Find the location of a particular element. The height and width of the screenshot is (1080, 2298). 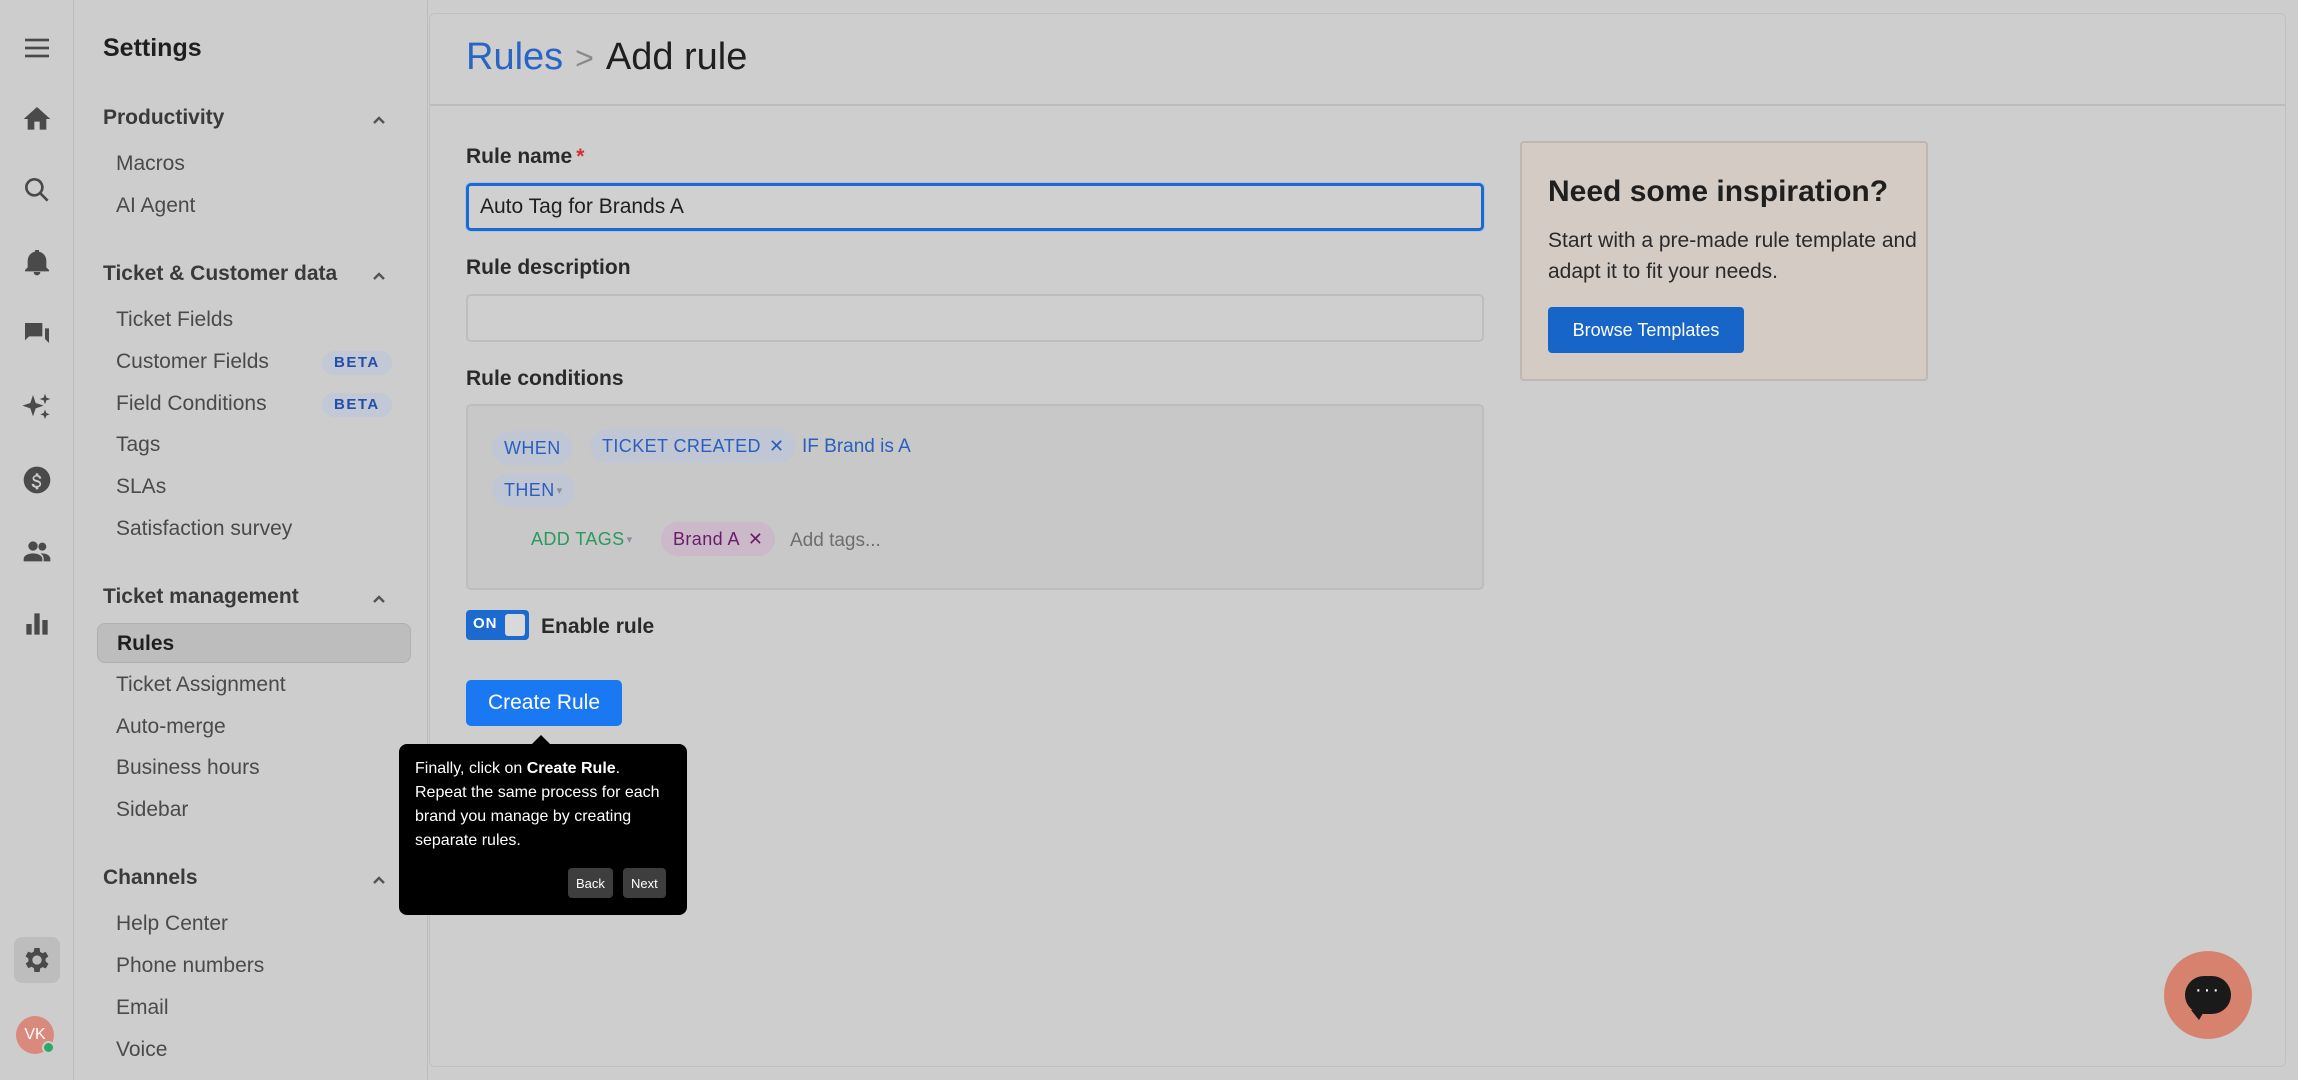

toggle-knob is located at coordinates (515, 625).